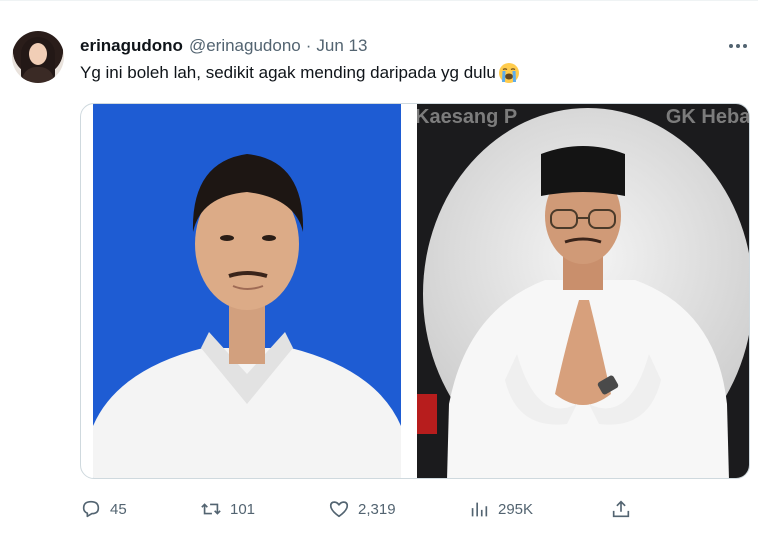  What do you see at coordinates (738, 46) in the screenshot?
I see `more-options-icon` at bounding box center [738, 46].